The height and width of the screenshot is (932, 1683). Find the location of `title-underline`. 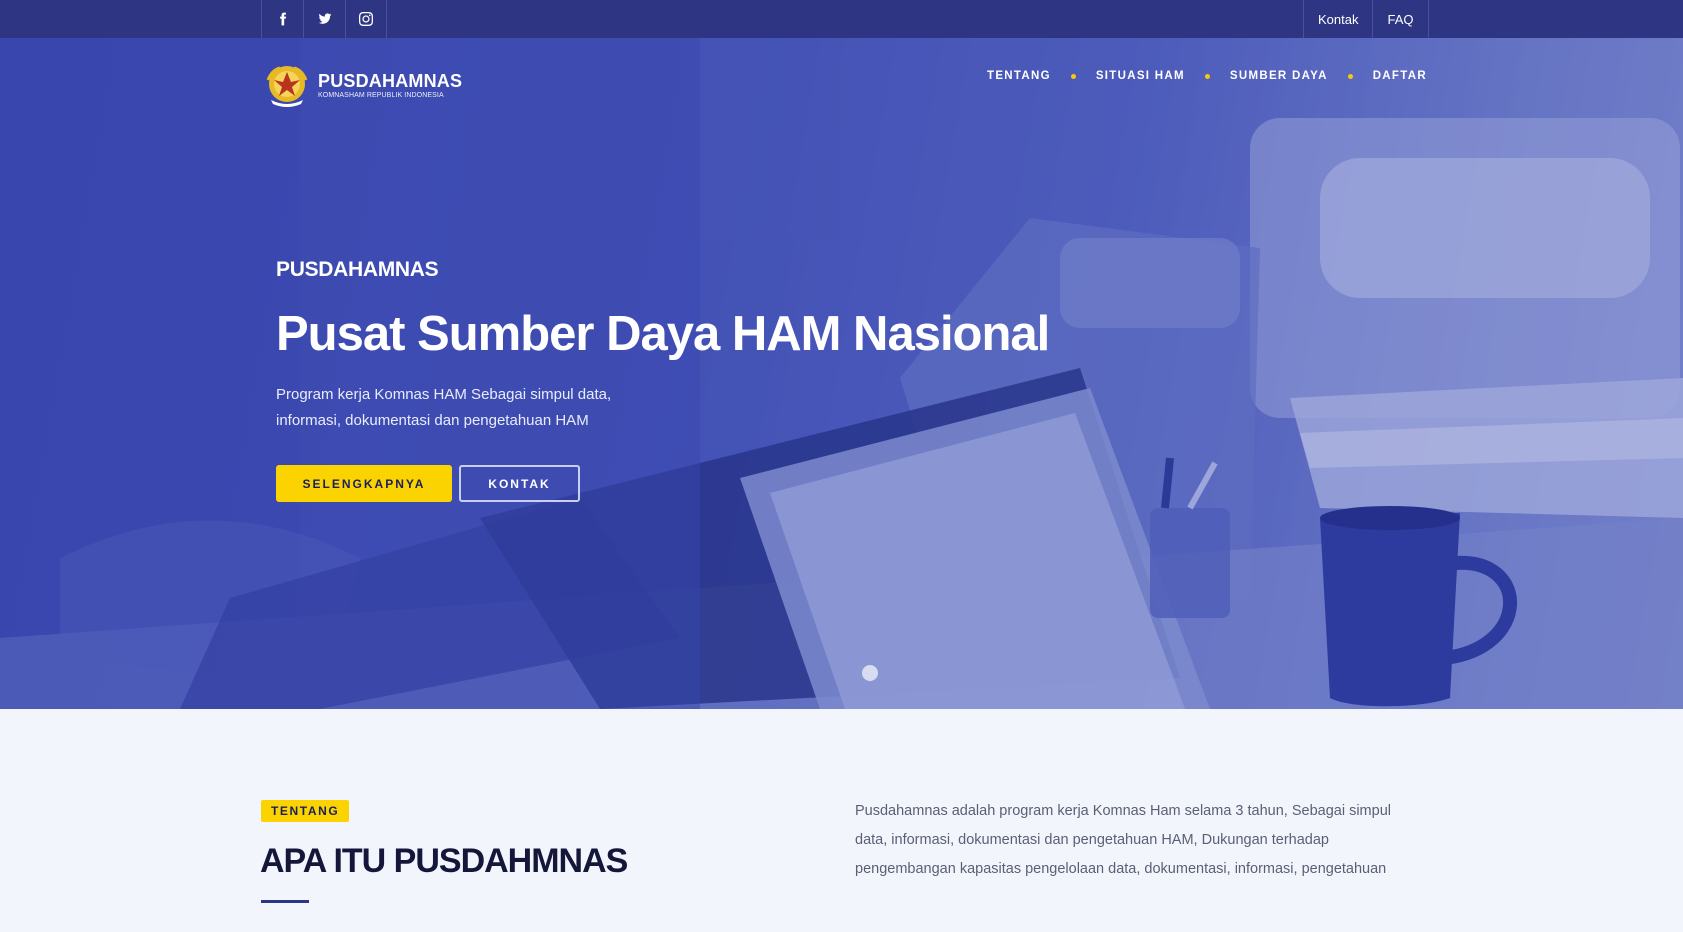

title-underline is located at coordinates (285, 901).